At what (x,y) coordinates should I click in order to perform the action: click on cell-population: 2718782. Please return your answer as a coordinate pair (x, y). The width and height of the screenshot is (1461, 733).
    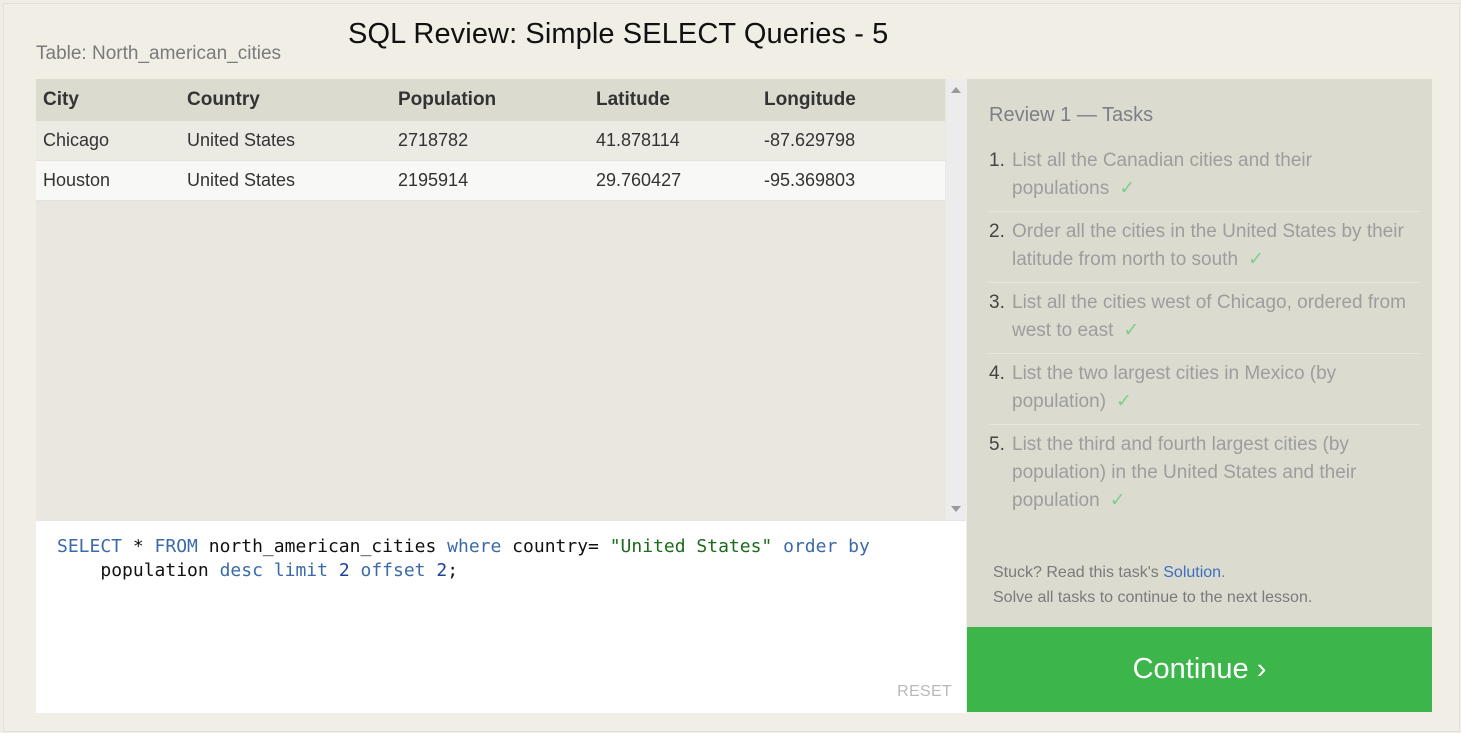
    Looking at the image, I should click on (490, 141).